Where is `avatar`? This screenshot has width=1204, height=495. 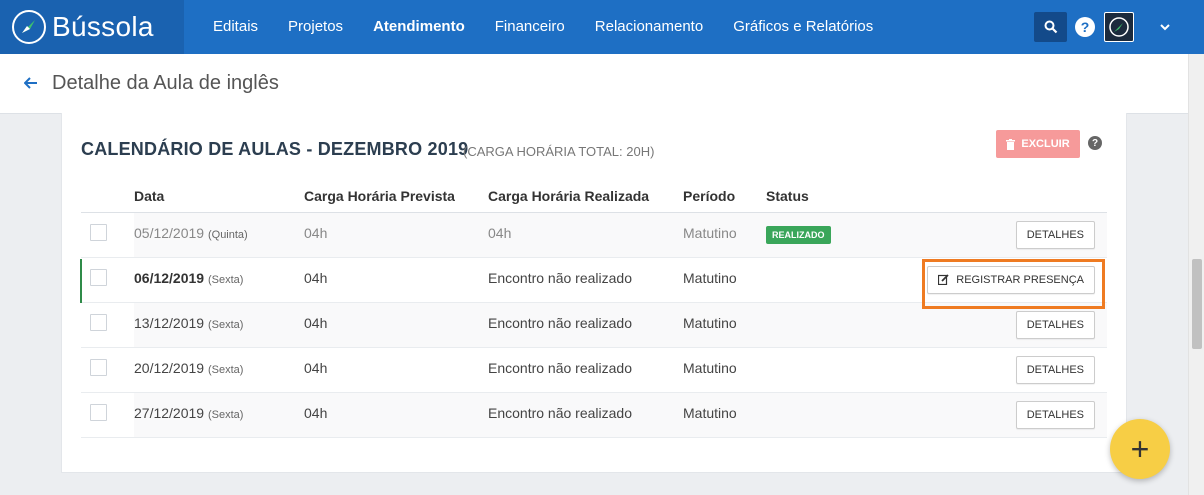 avatar is located at coordinates (1119, 27).